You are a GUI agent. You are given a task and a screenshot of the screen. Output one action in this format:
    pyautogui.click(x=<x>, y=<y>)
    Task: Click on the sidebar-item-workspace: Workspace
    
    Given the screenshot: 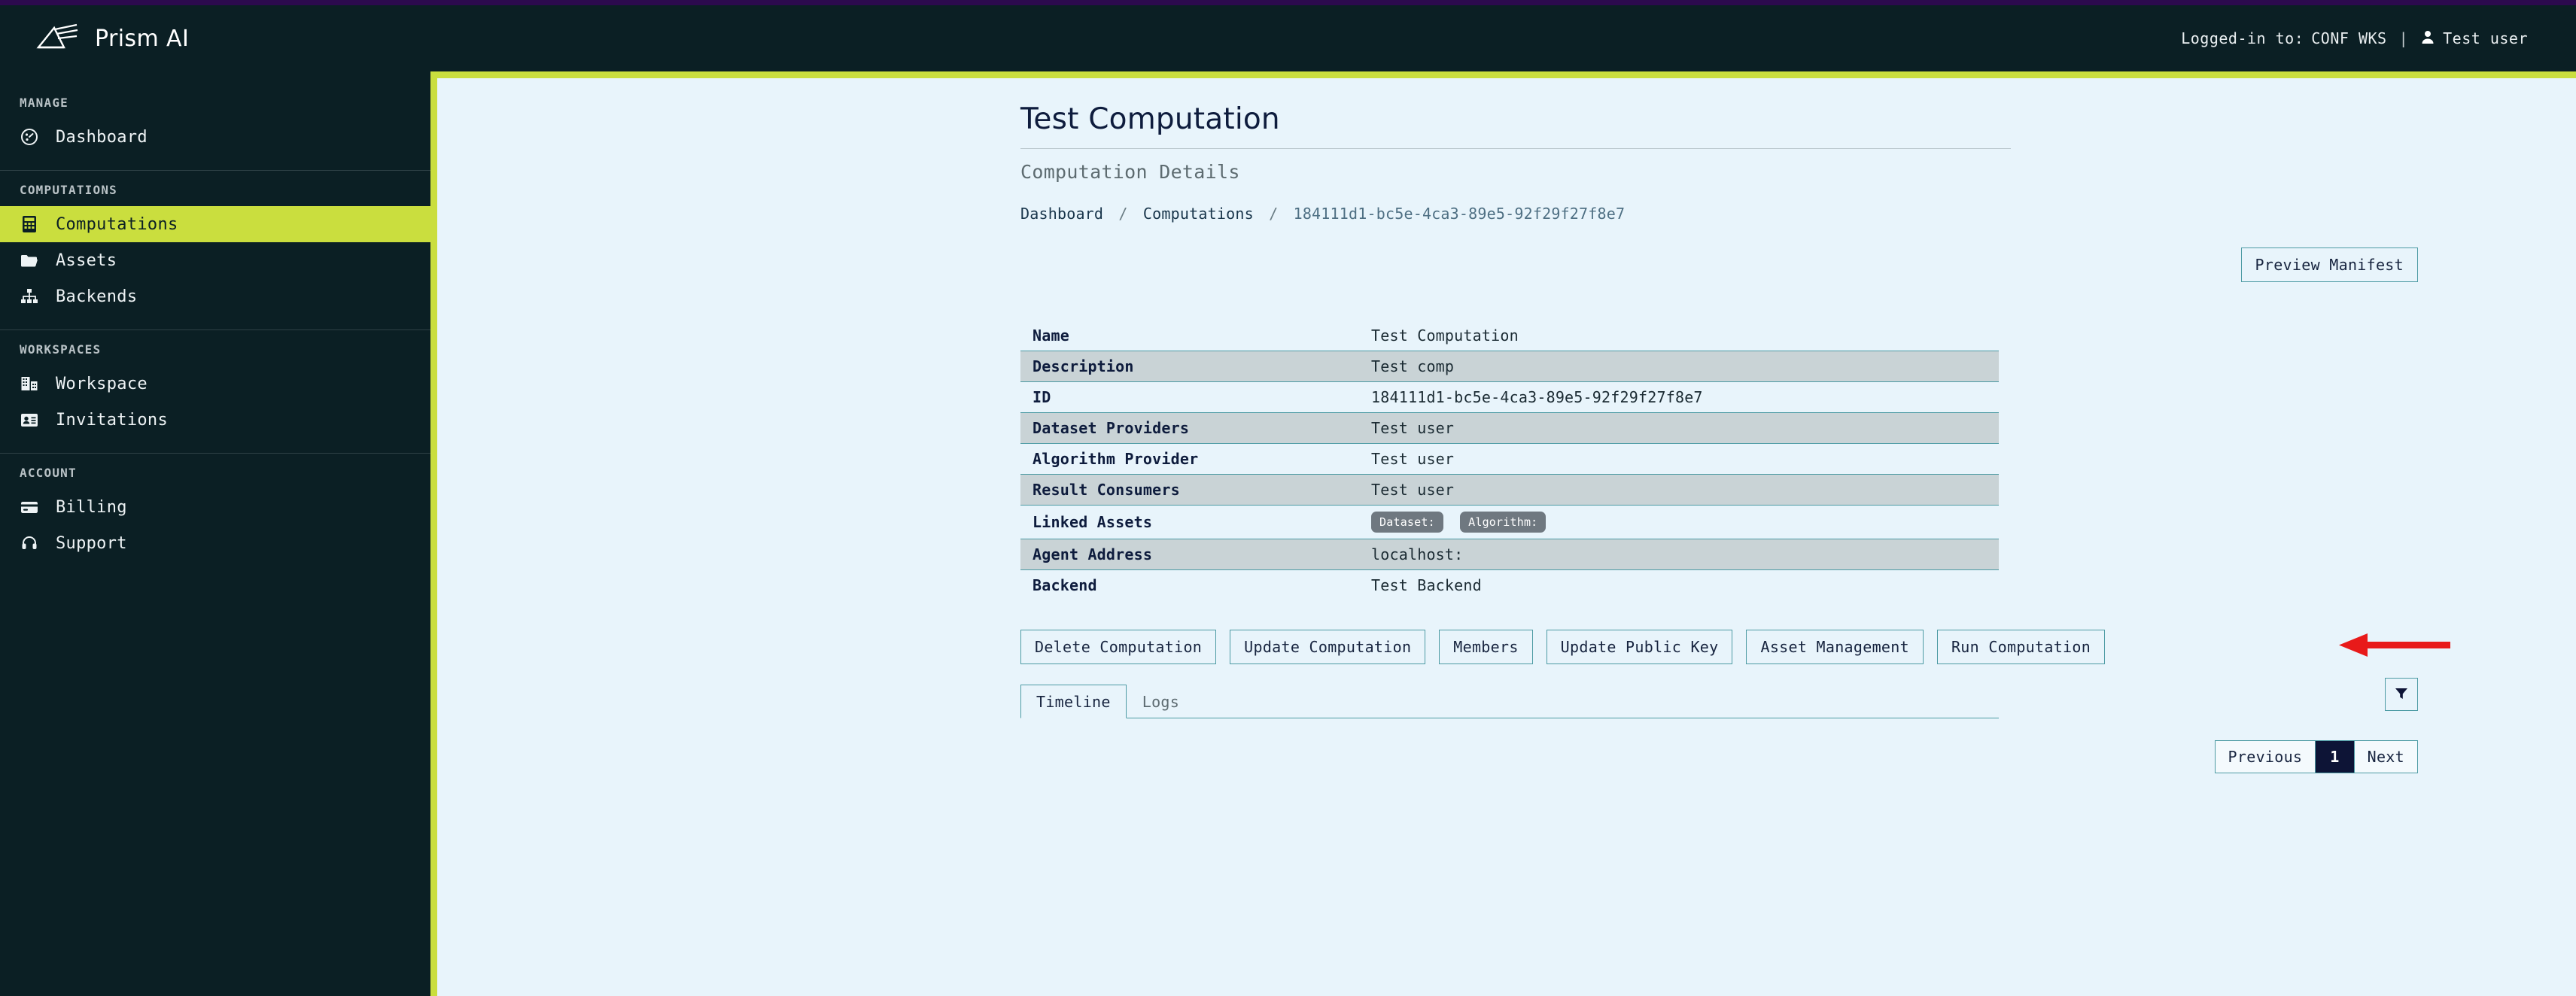 What is the action you would take?
    pyautogui.click(x=215, y=384)
    